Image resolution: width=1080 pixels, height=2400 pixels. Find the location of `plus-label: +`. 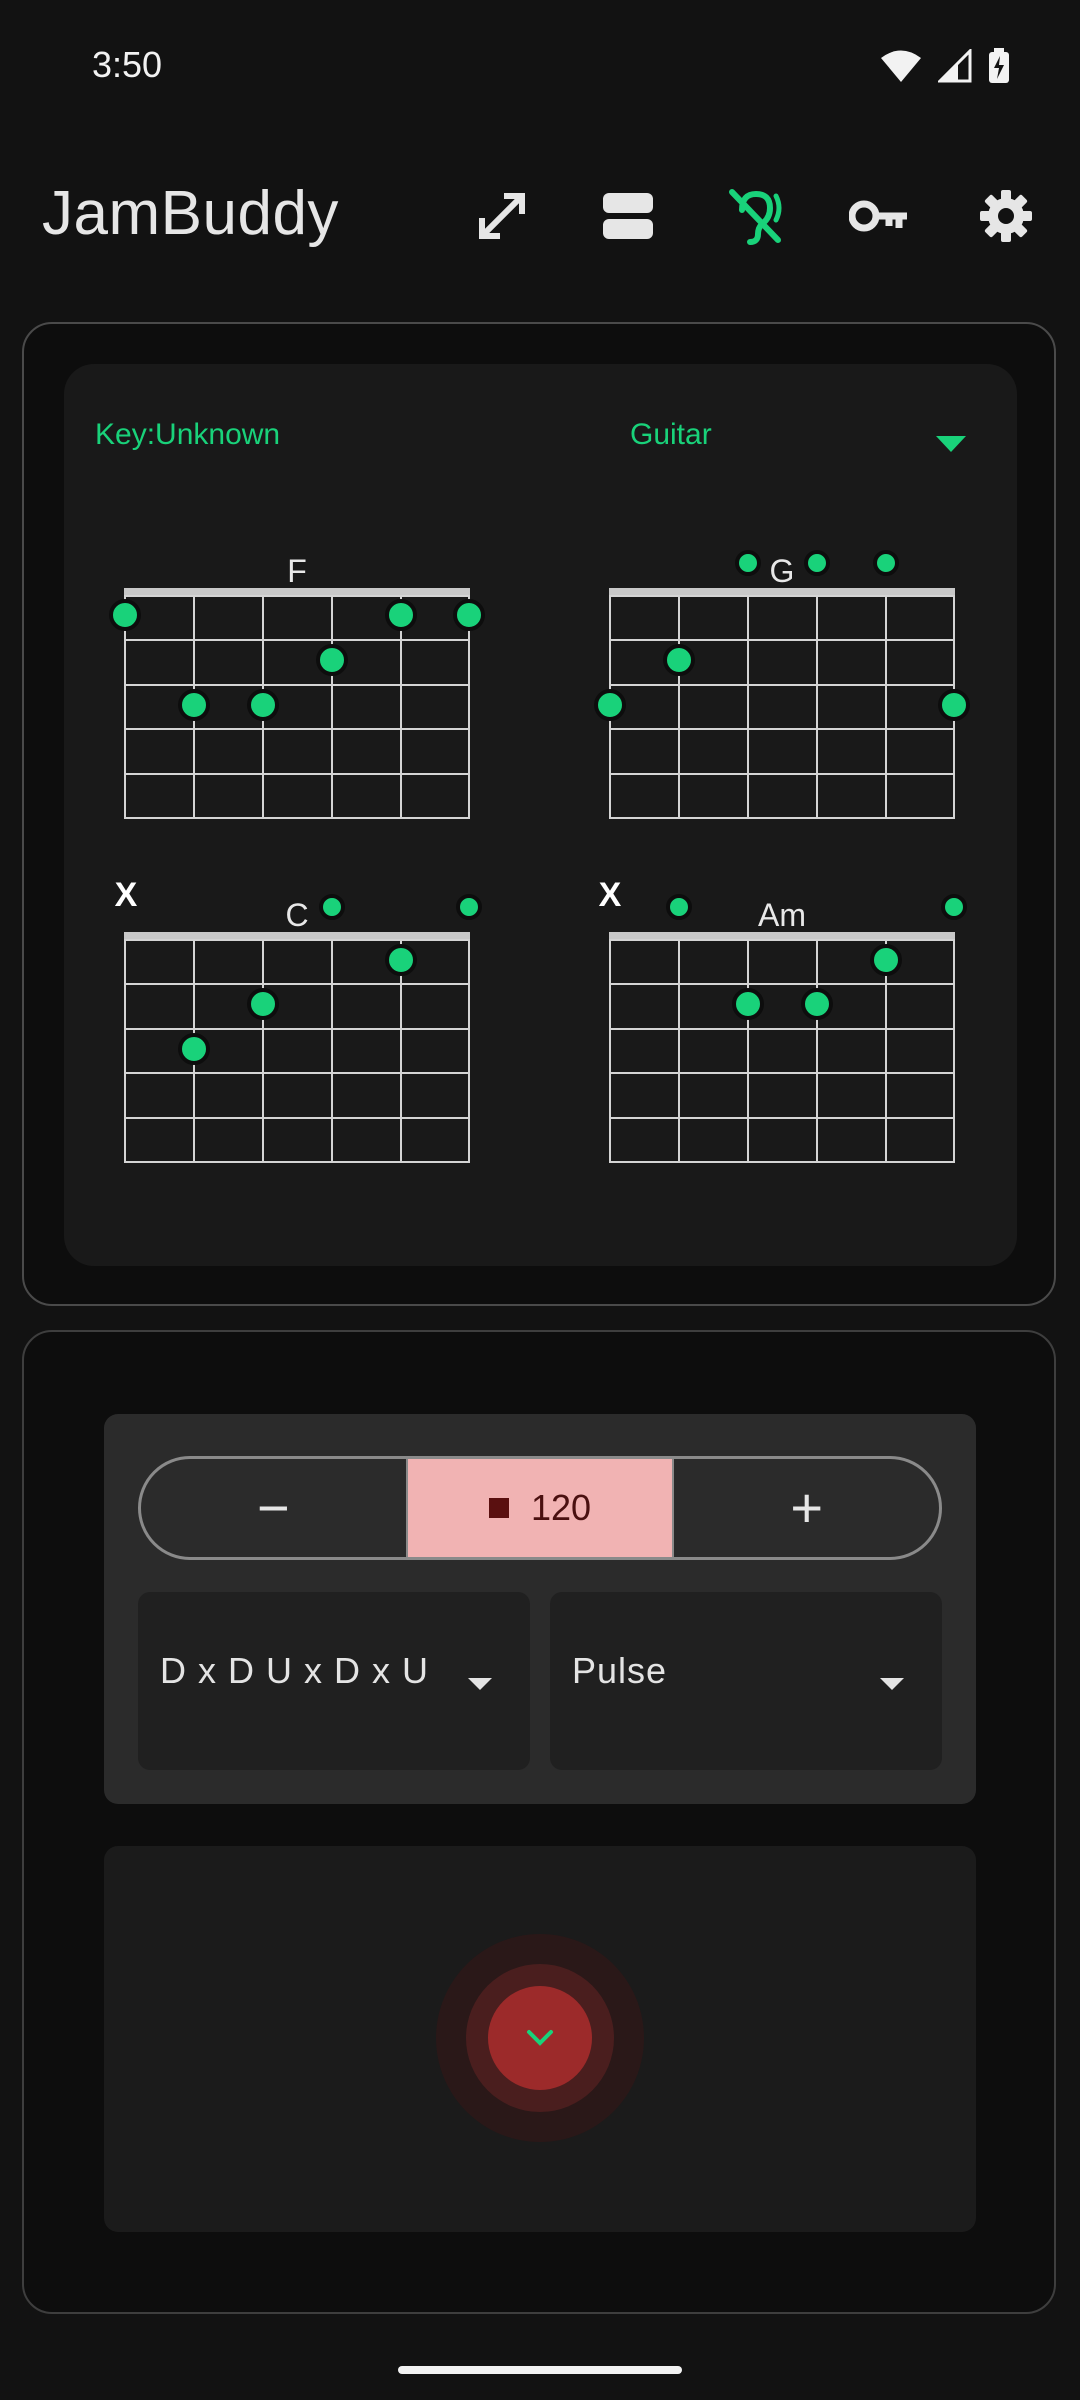

plus-label: + is located at coordinates (807, 1507).